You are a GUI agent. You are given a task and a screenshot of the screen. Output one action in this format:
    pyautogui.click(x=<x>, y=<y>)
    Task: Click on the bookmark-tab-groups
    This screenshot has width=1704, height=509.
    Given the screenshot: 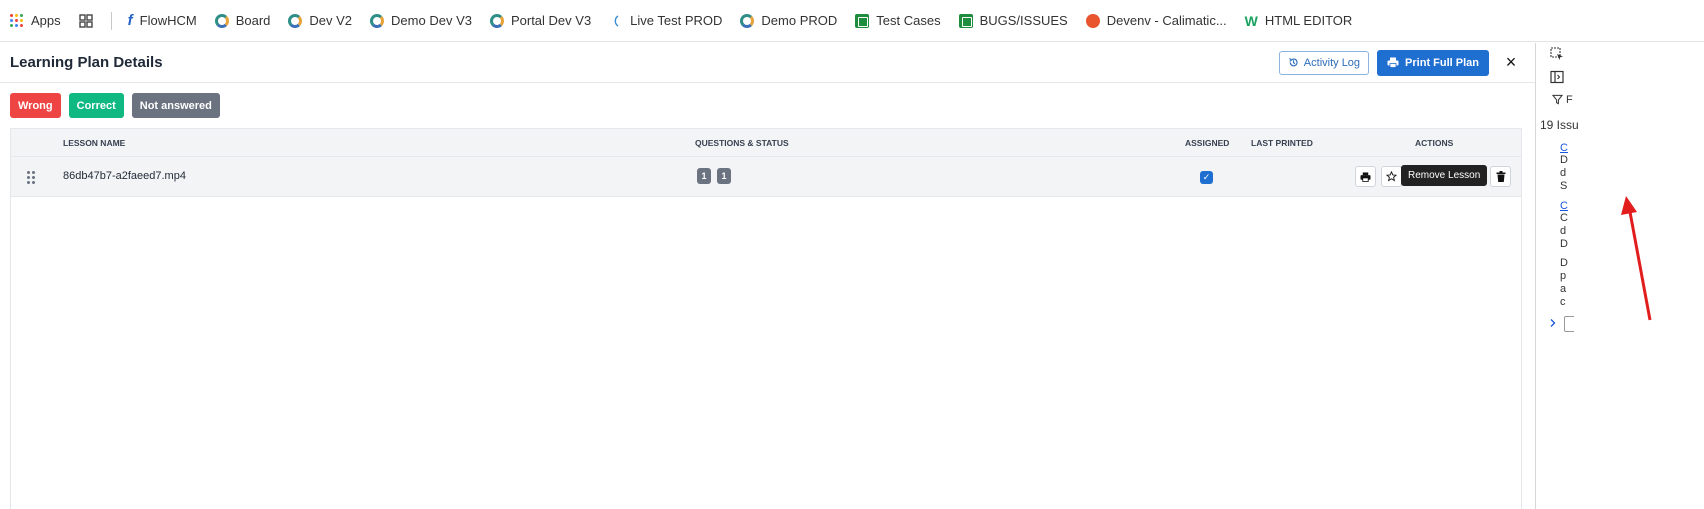 What is the action you would take?
    pyautogui.click(x=85, y=20)
    